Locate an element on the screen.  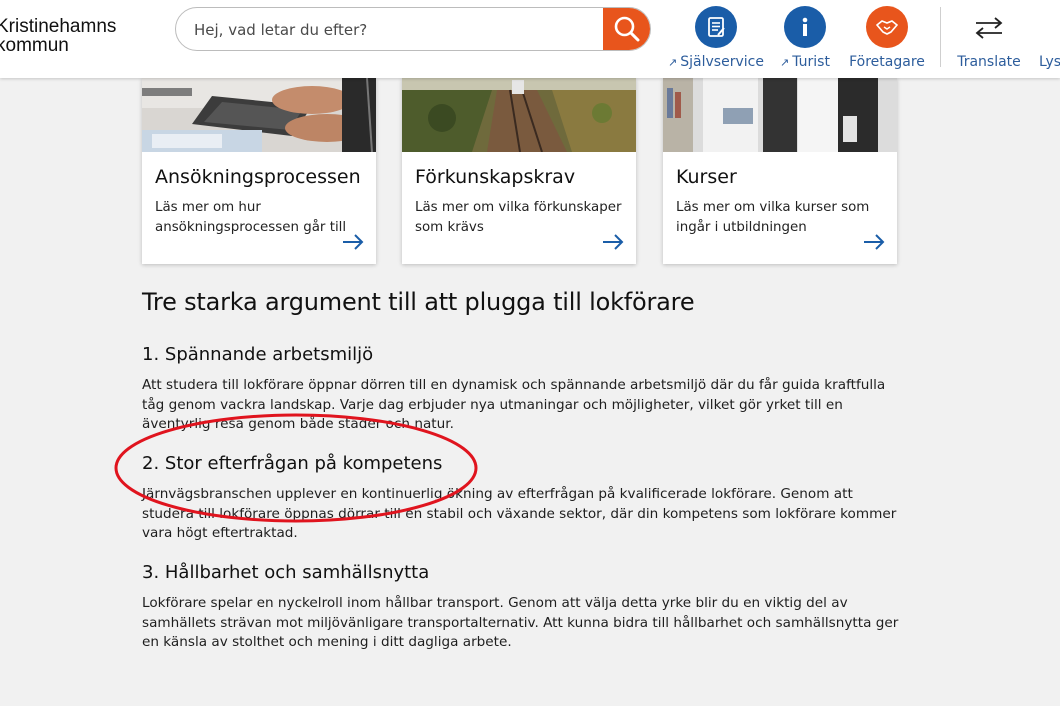
keyboard-photo is located at coordinates (259, 115).